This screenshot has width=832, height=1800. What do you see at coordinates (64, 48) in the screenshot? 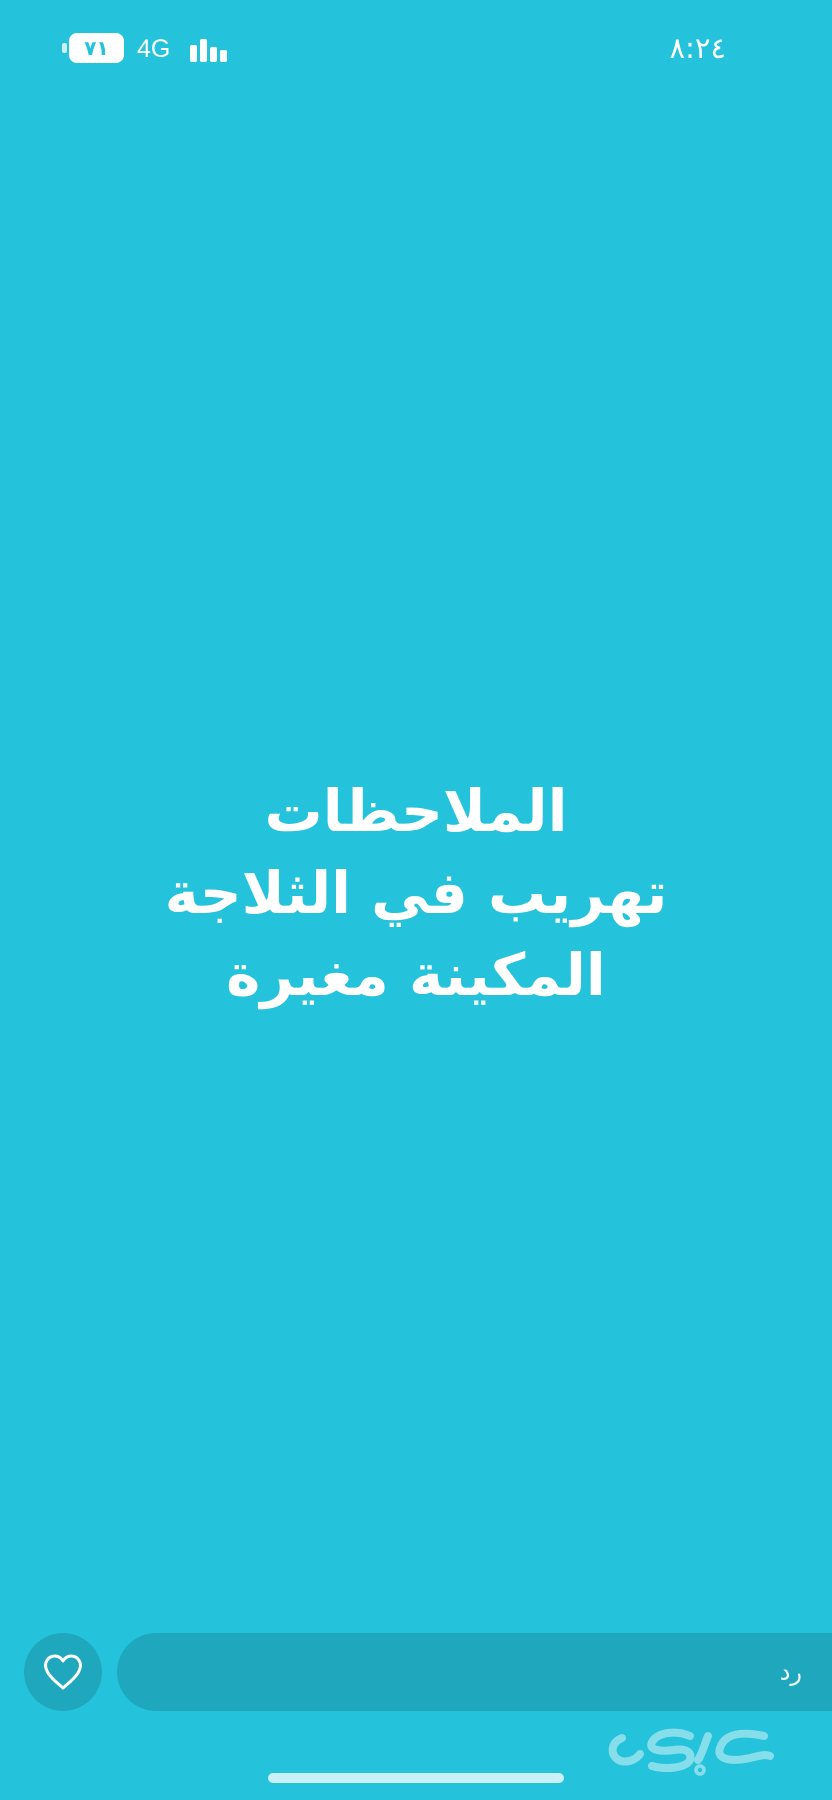
I see `battery-tip` at bounding box center [64, 48].